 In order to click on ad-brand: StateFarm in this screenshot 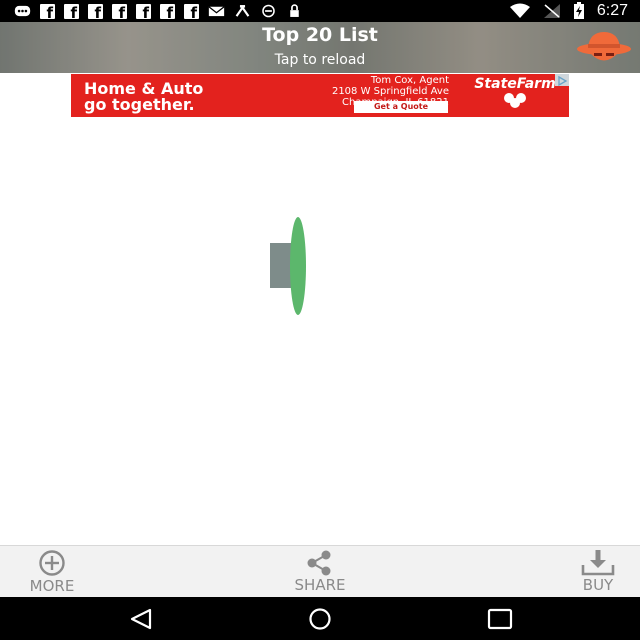, I will do `click(515, 94)`.